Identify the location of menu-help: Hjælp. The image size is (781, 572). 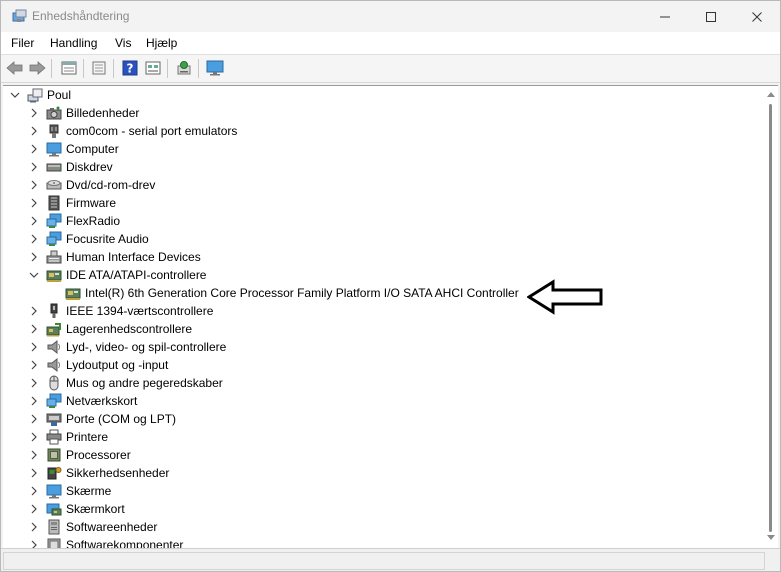
(161, 43).